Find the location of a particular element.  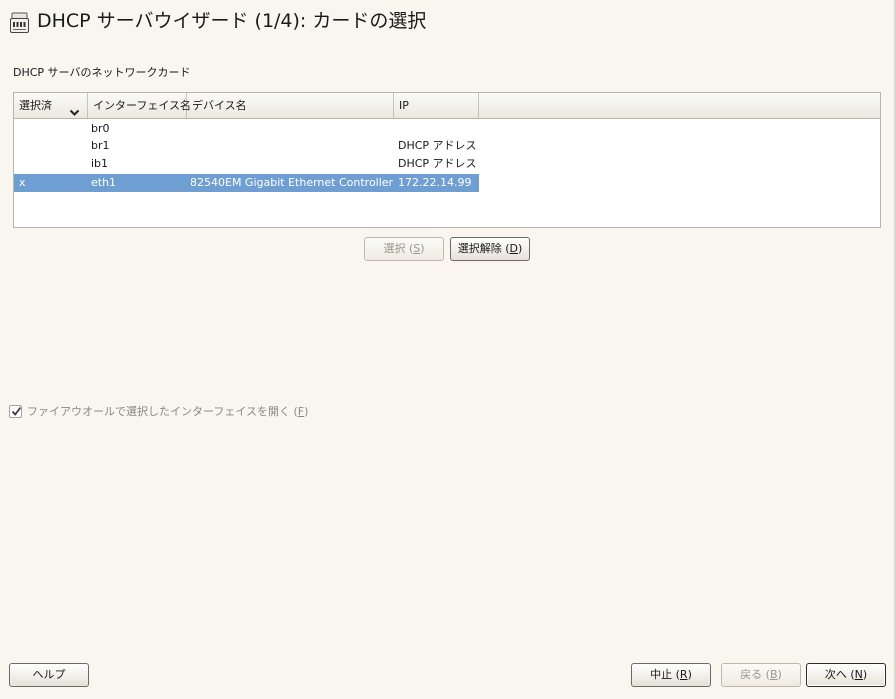

abort-button-mnemonic: R is located at coordinates (683, 674).